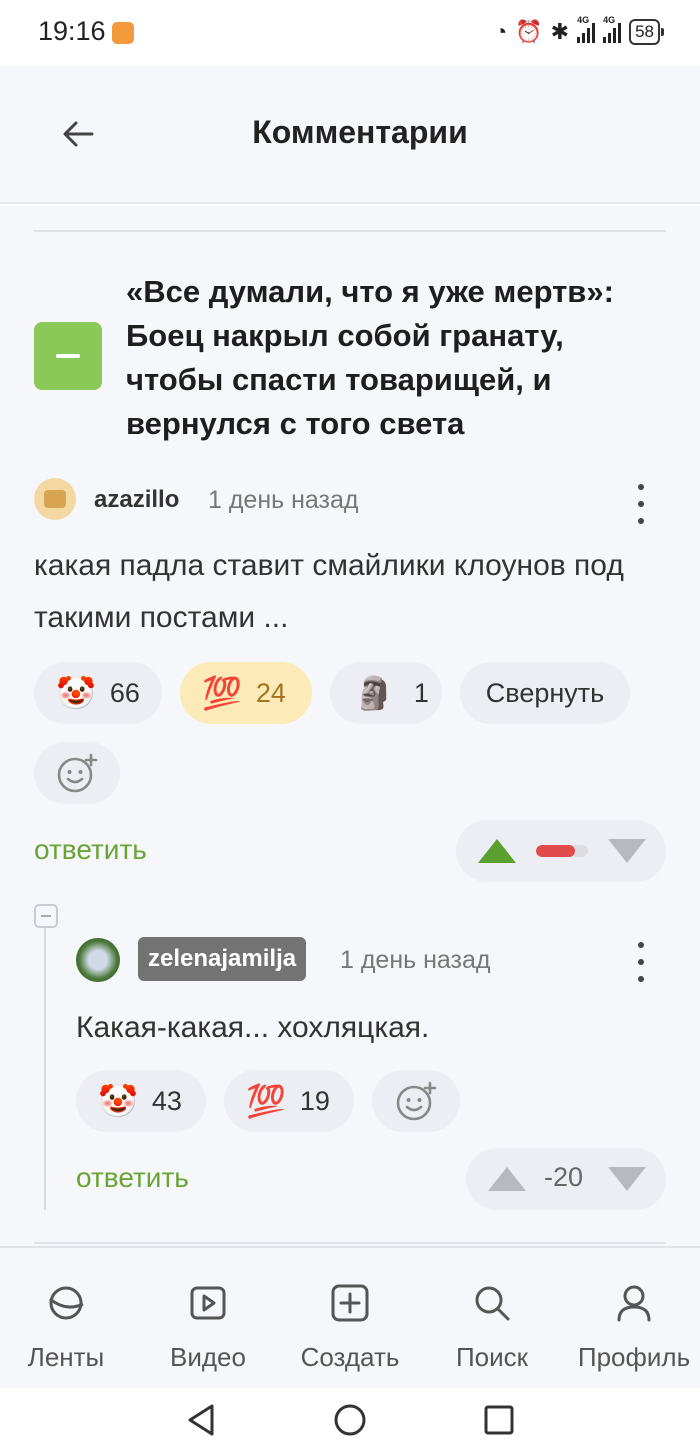 The image size is (700, 1454). Describe the element at coordinates (68, 356) in the screenshot. I see `collapse-post-button` at that location.